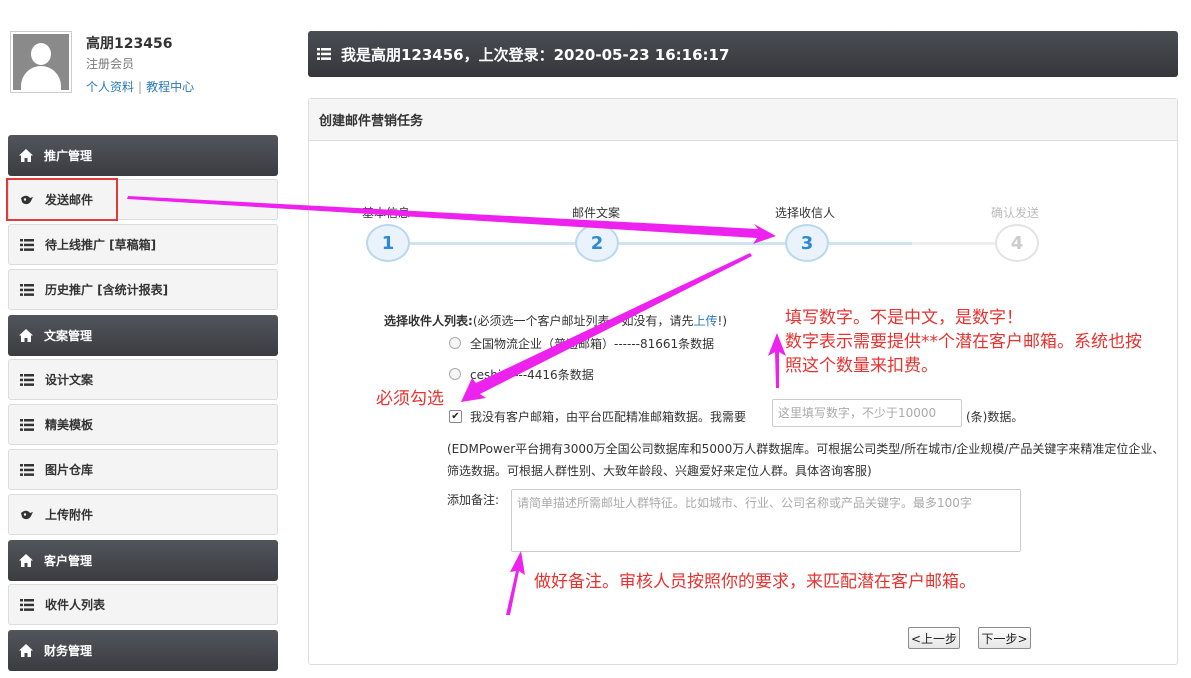 This screenshot has width=1191, height=678. I want to click on sidebar-item: 图片仓库, so click(143, 469).